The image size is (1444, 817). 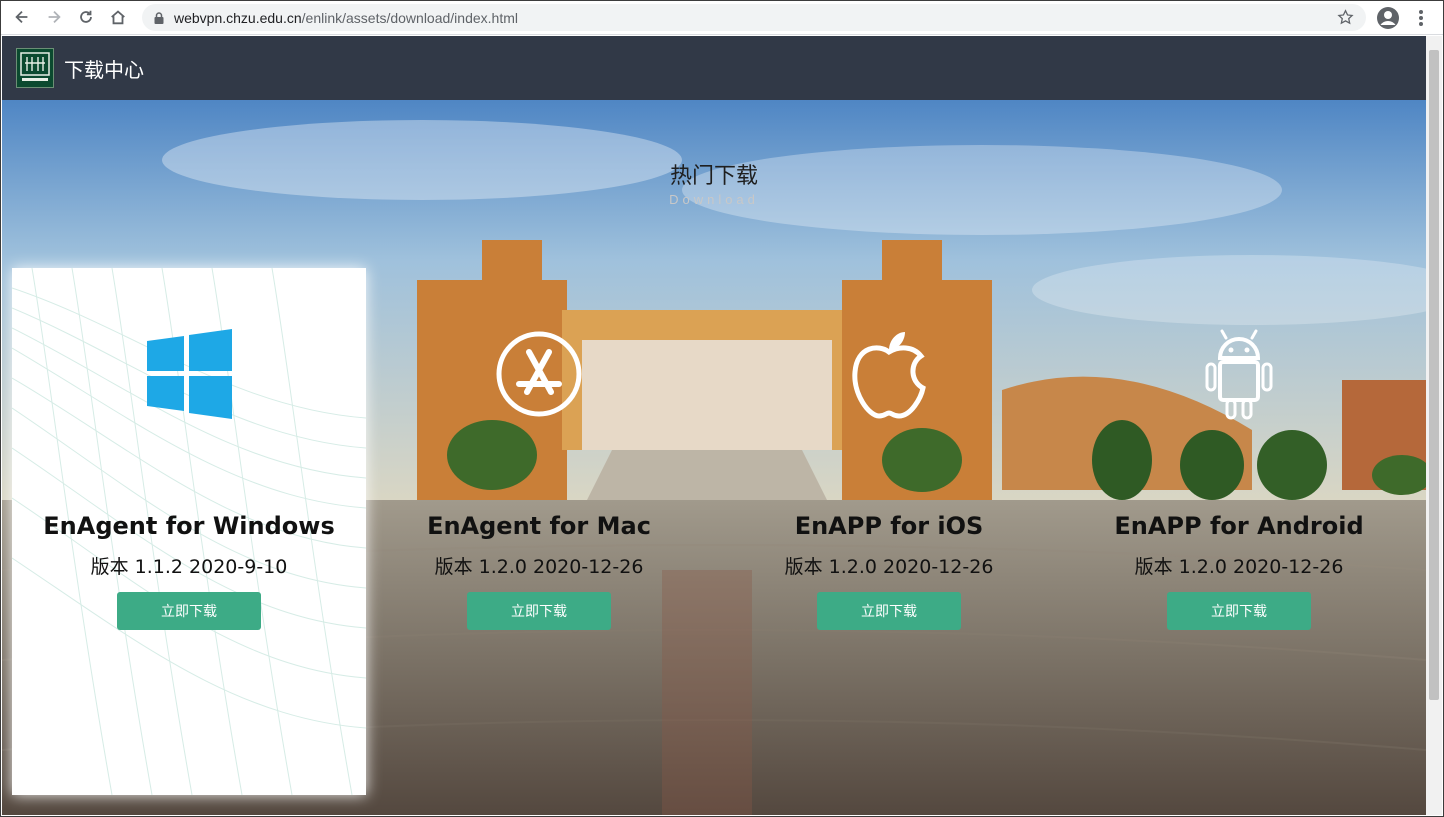 What do you see at coordinates (1239, 374) in the screenshot?
I see `android-icon` at bounding box center [1239, 374].